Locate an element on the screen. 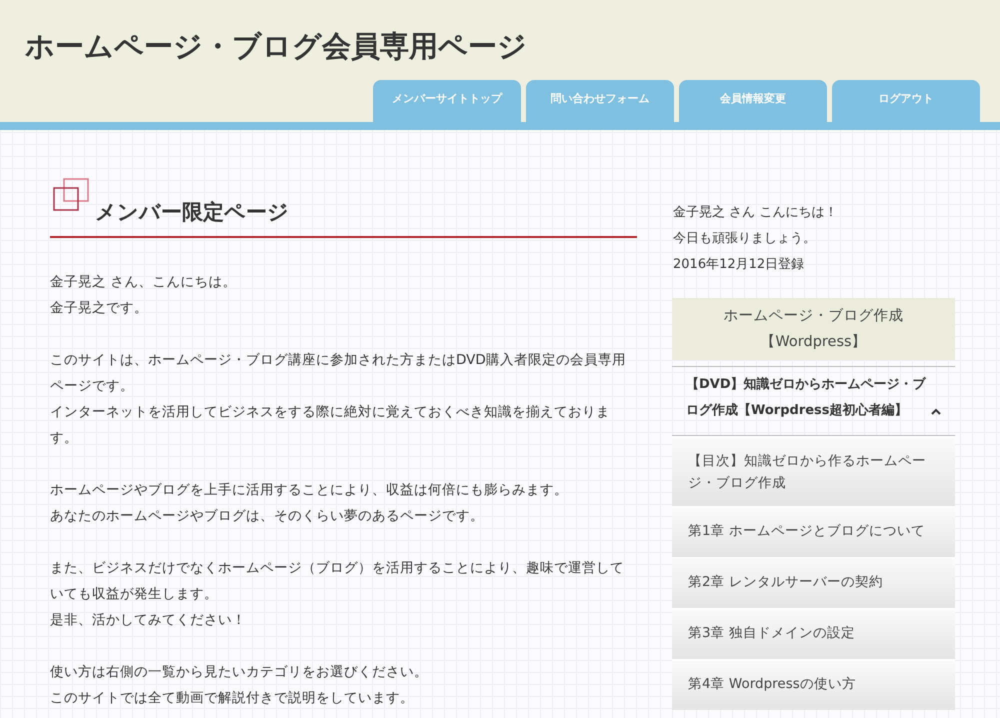  body-text: このサイトでは全て動画で解説付きで説明をしています。 is located at coordinates (232, 698).